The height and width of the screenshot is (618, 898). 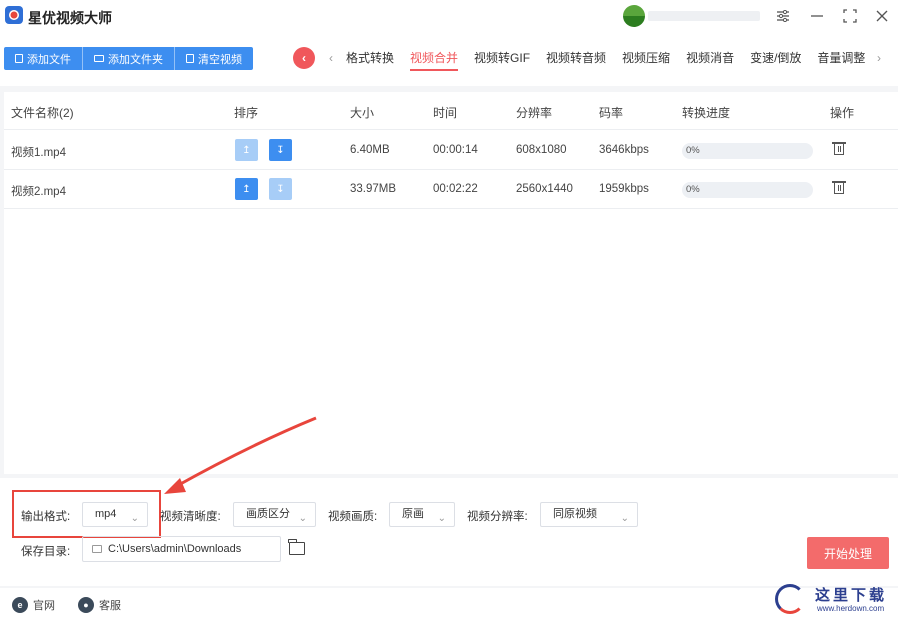 I want to click on header-resolution: 分辨率, so click(x=534, y=113).